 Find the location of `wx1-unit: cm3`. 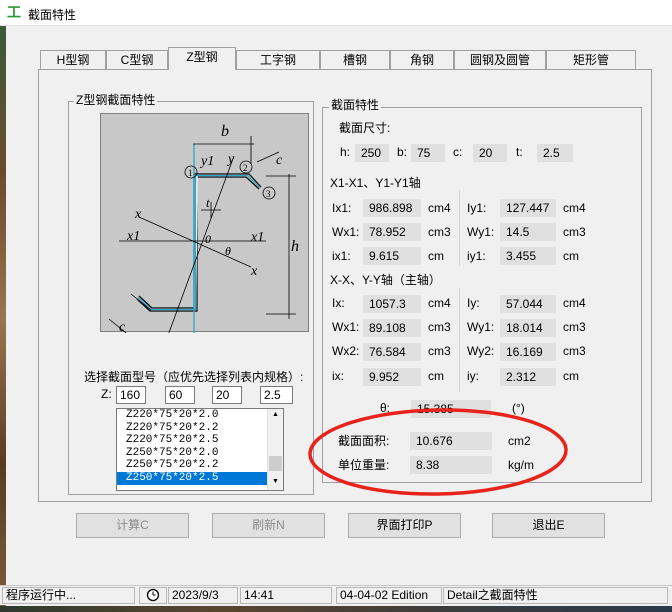

wx1-unit: cm3 is located at coordinates (439, 232).